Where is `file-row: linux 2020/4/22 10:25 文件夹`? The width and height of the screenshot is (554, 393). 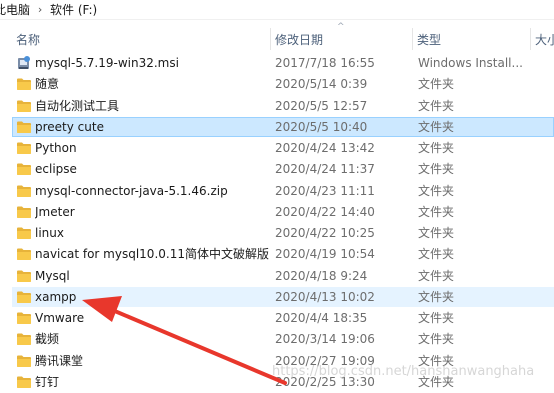 file-row: linux 2020/4/22 10:25 文件夹 is located at coordinates (283, 233).